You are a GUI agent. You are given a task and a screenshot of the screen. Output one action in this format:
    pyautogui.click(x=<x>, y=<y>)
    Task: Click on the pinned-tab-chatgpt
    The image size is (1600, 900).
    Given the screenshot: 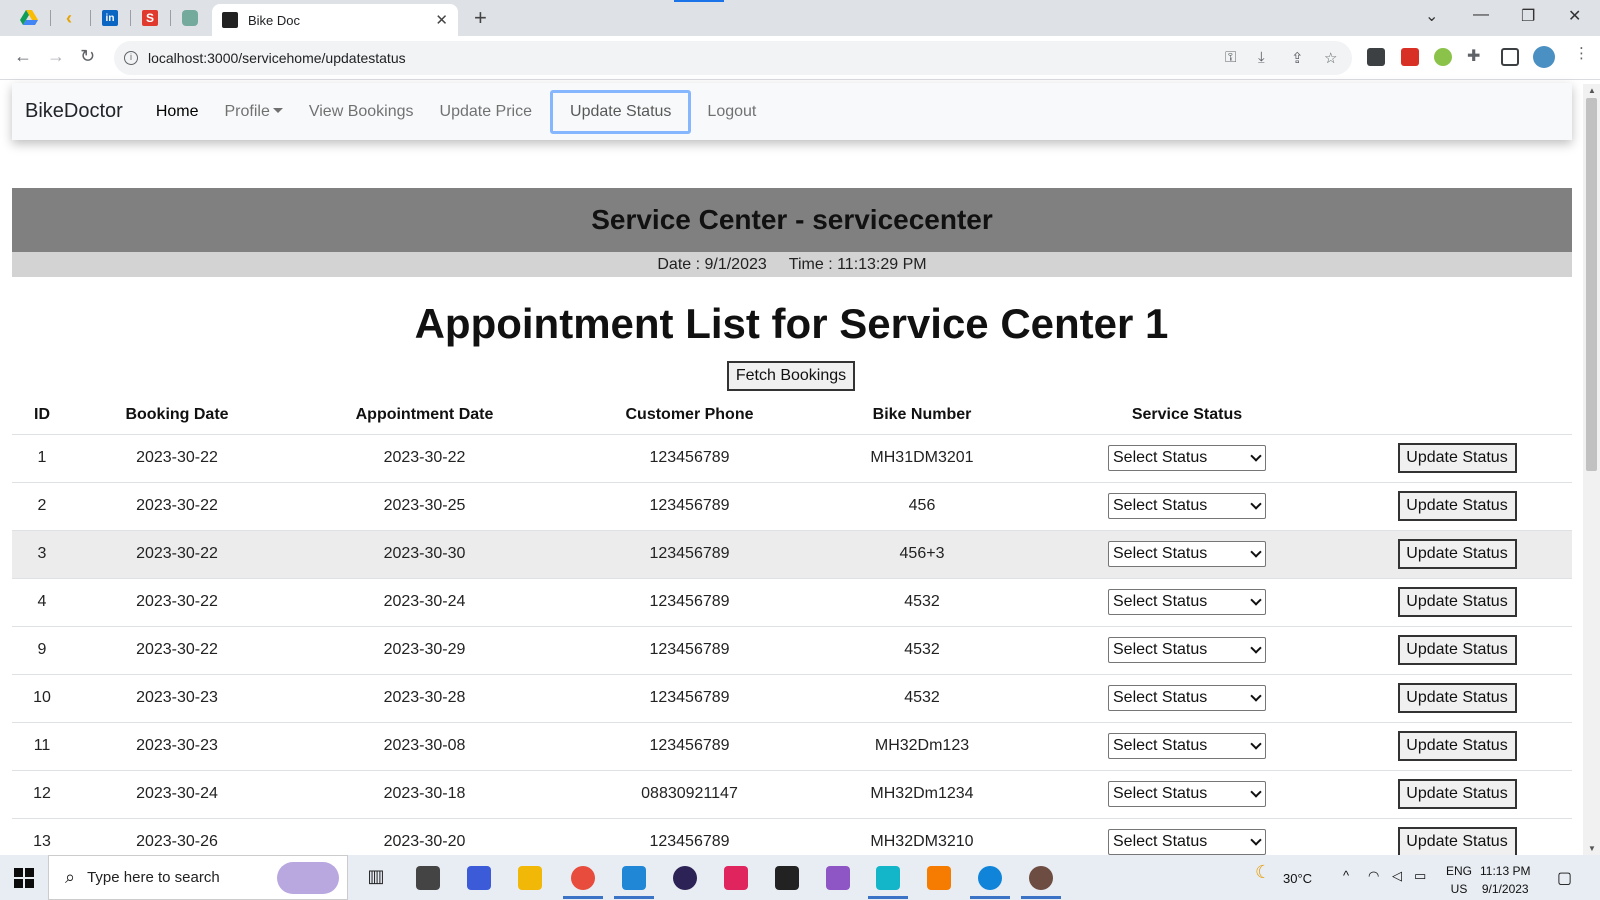 What is the action you would take?
    pyautogui.click(x=190, y=18)
    